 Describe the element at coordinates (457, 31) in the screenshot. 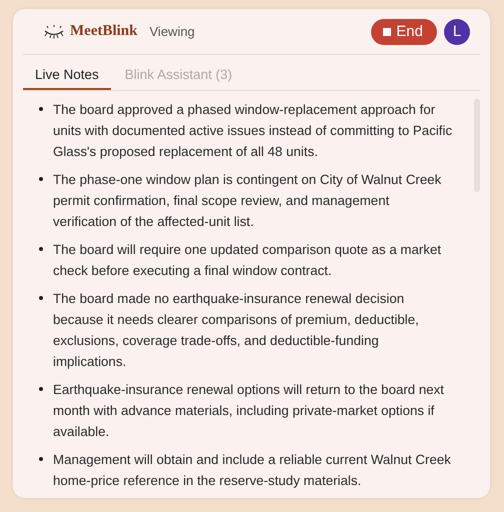

I see `avatar: L` at that location.